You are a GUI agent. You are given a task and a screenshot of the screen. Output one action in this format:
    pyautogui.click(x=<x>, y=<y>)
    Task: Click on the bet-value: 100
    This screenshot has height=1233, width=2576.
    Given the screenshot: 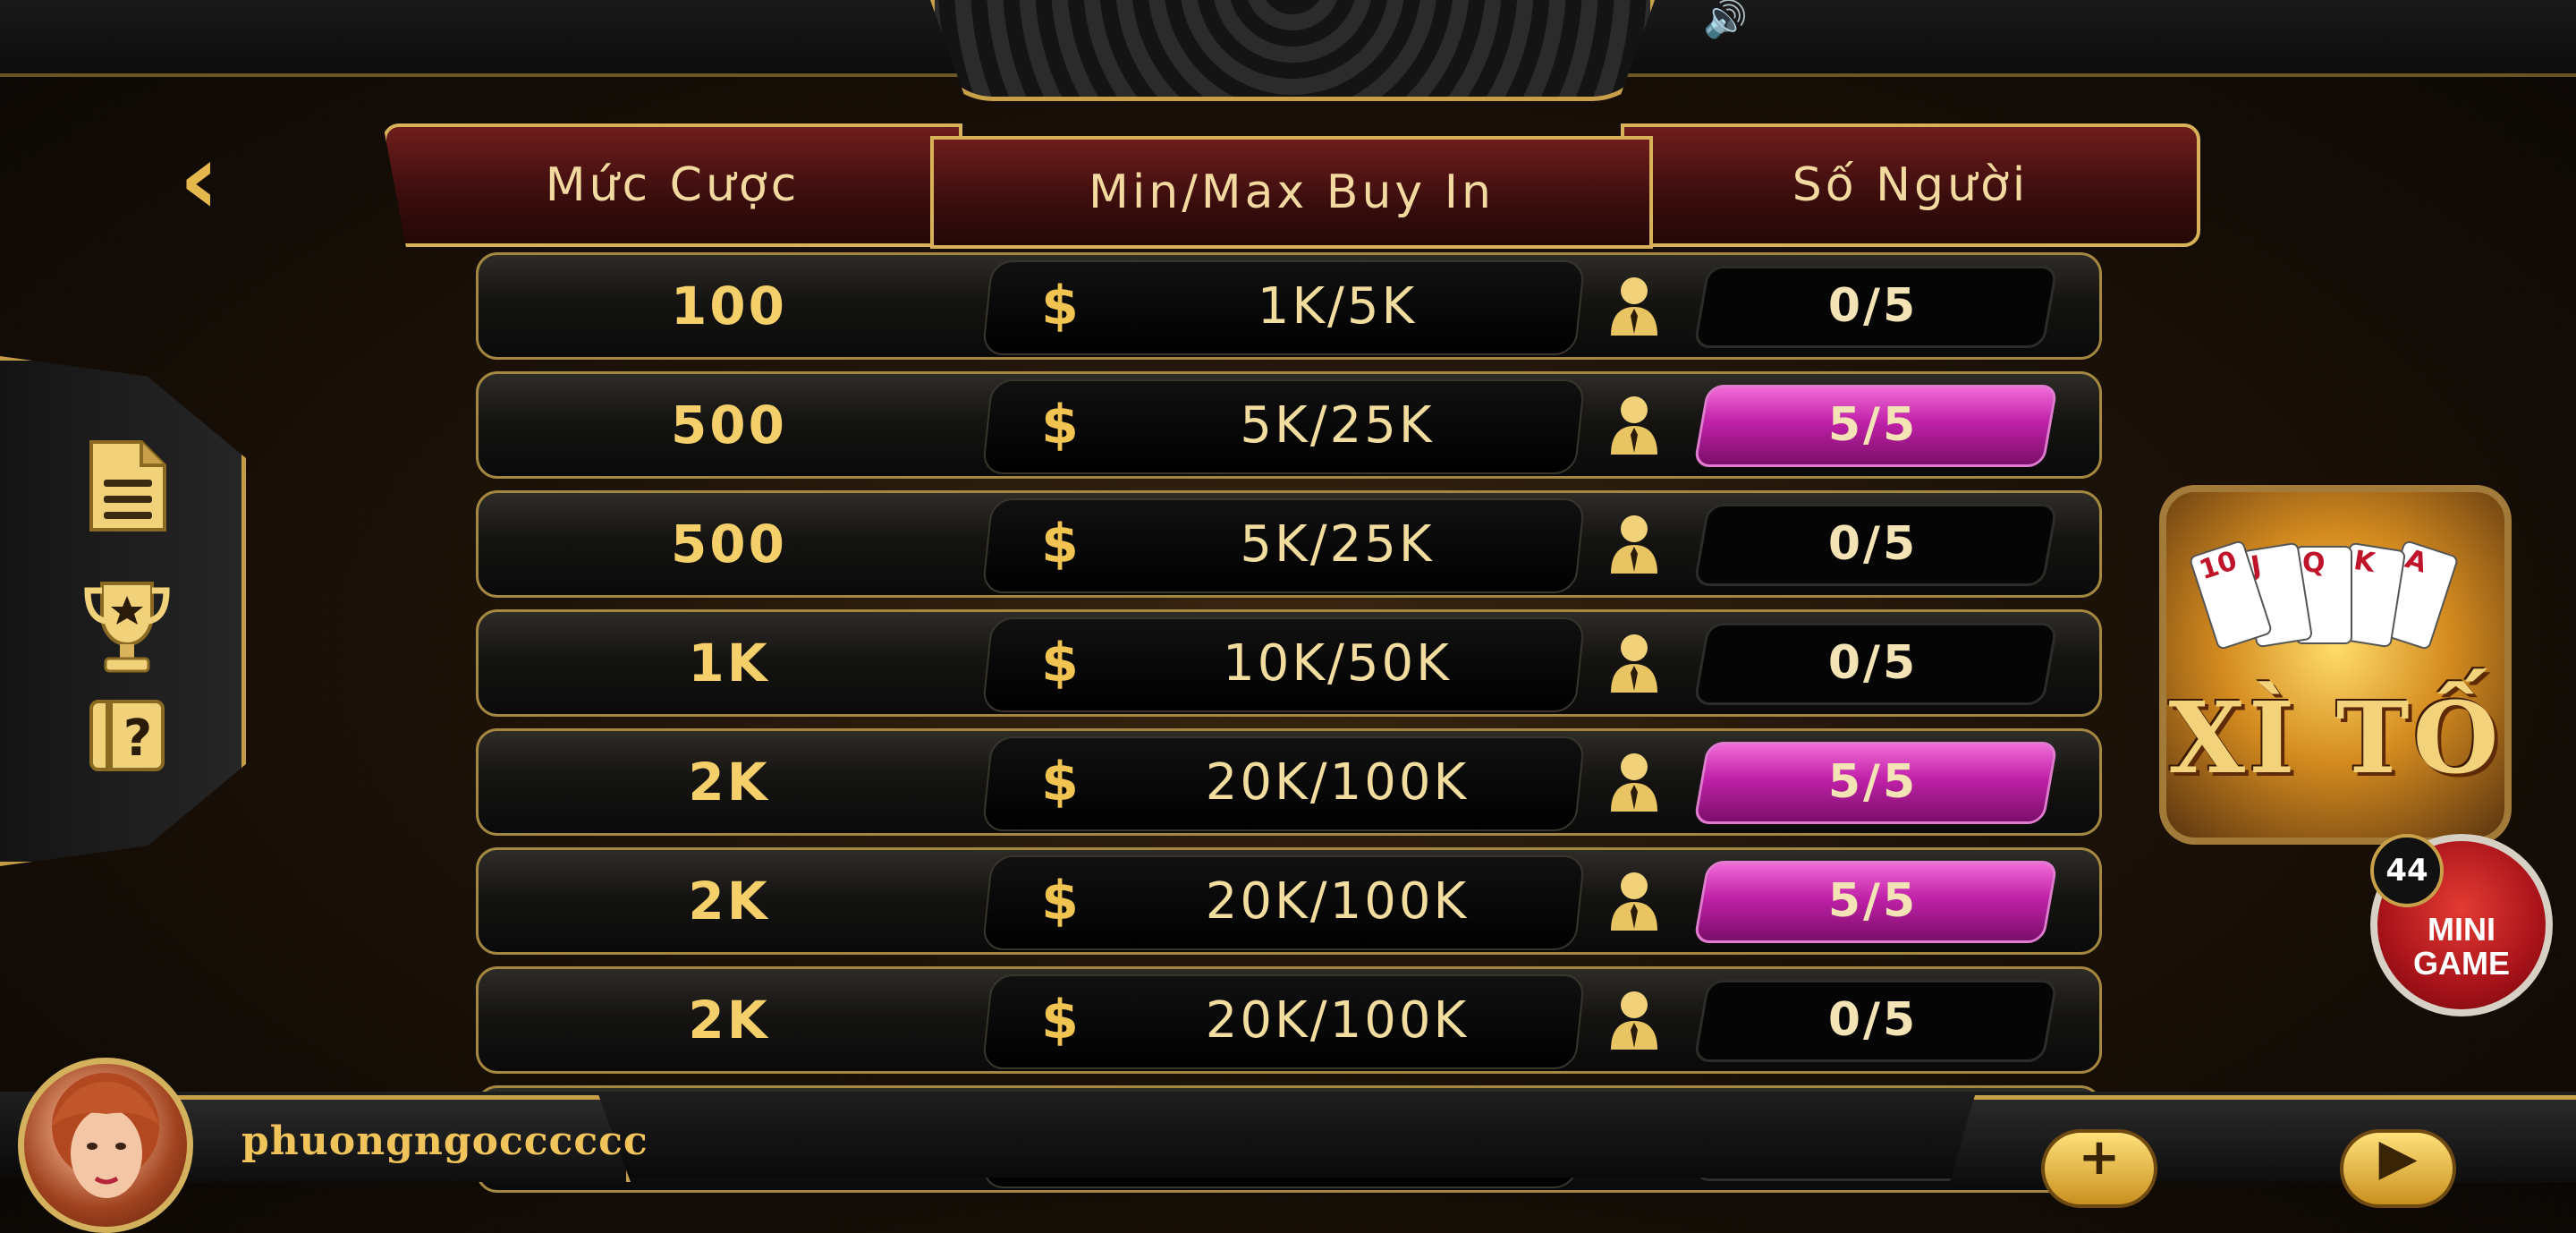 What is the action you would take?
    pyautogui.click(x=729, y=306)
    